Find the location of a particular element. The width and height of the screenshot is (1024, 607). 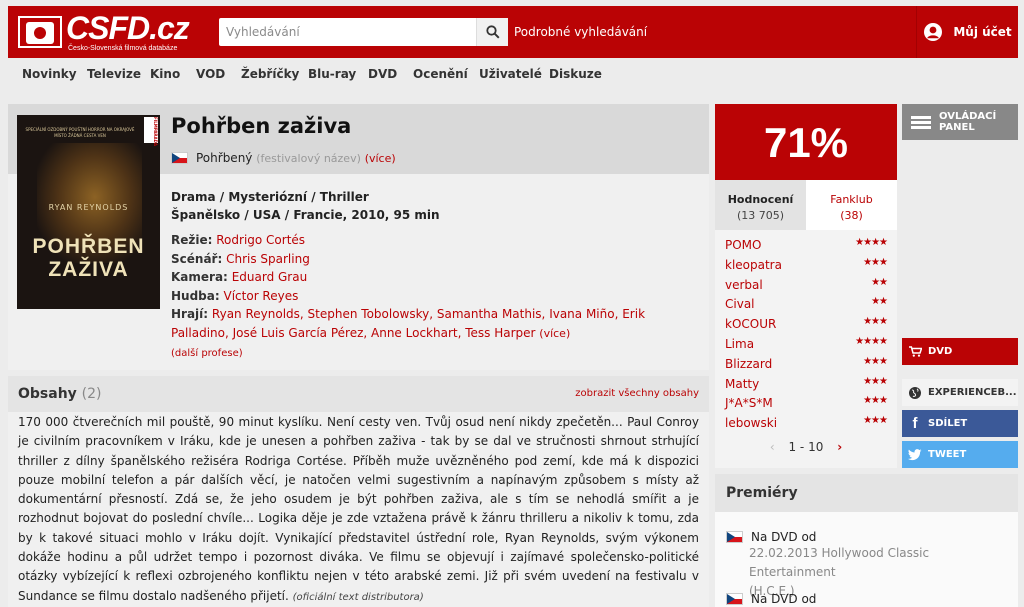

facebook-icon: f is located at coordinates (915, 423).